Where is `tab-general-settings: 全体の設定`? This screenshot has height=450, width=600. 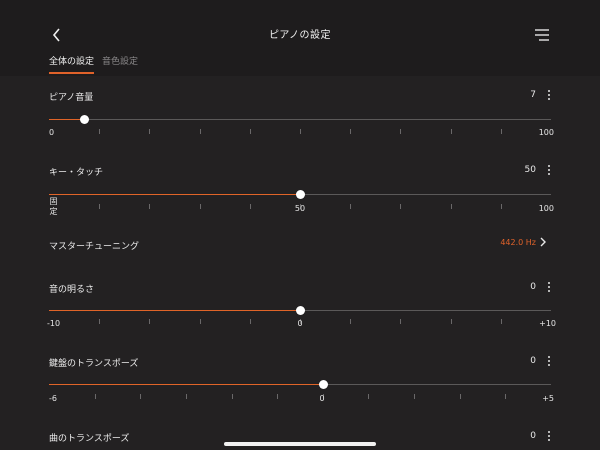 tab-general-settings: 全体の設定 is located at coordinates (72, 64).